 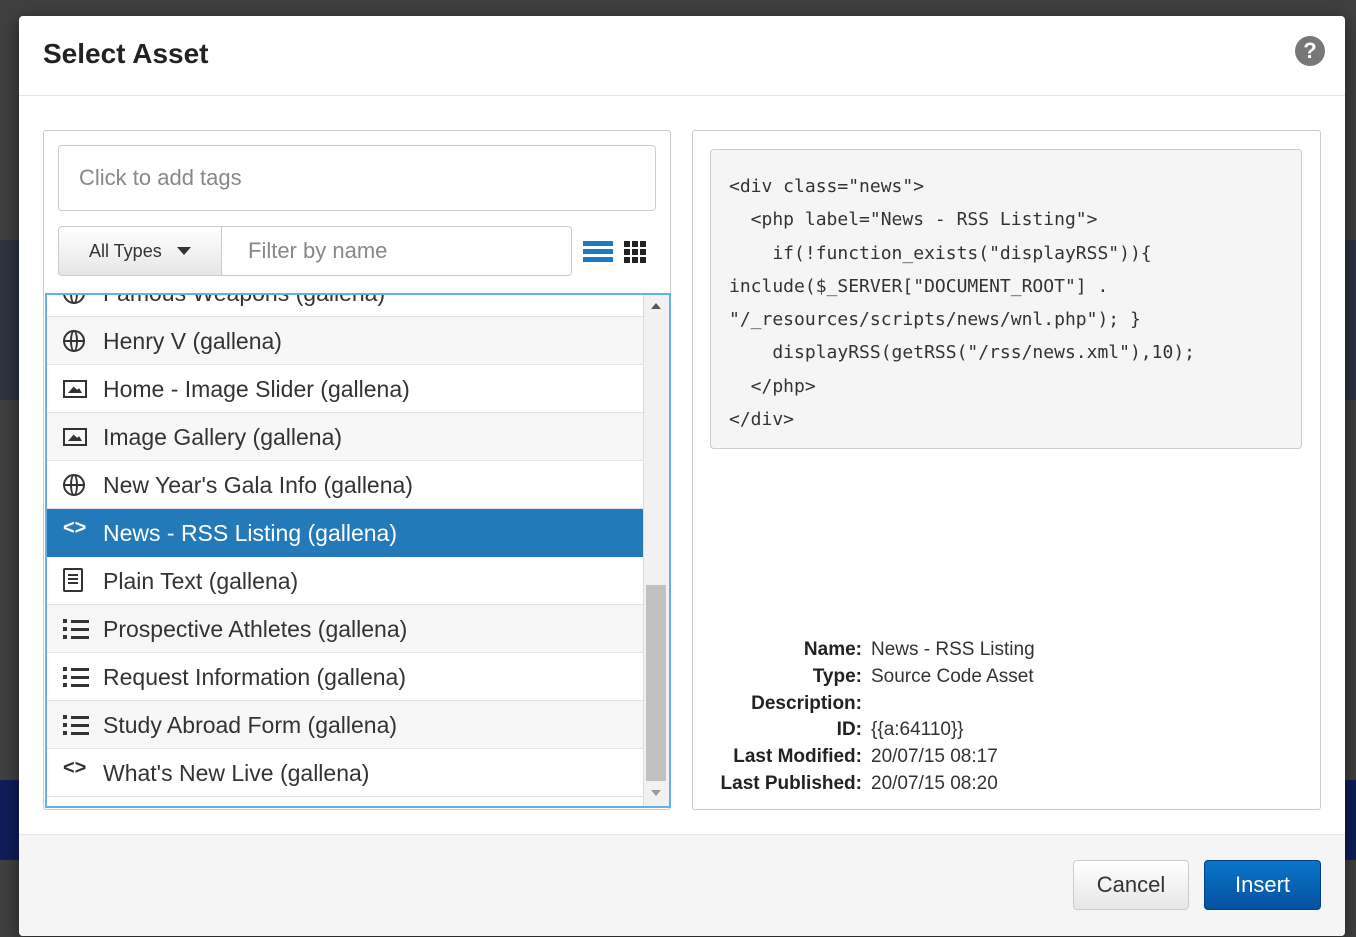 I want to click on type-filter-dropdown: All Types, so click(x=140, y=251).